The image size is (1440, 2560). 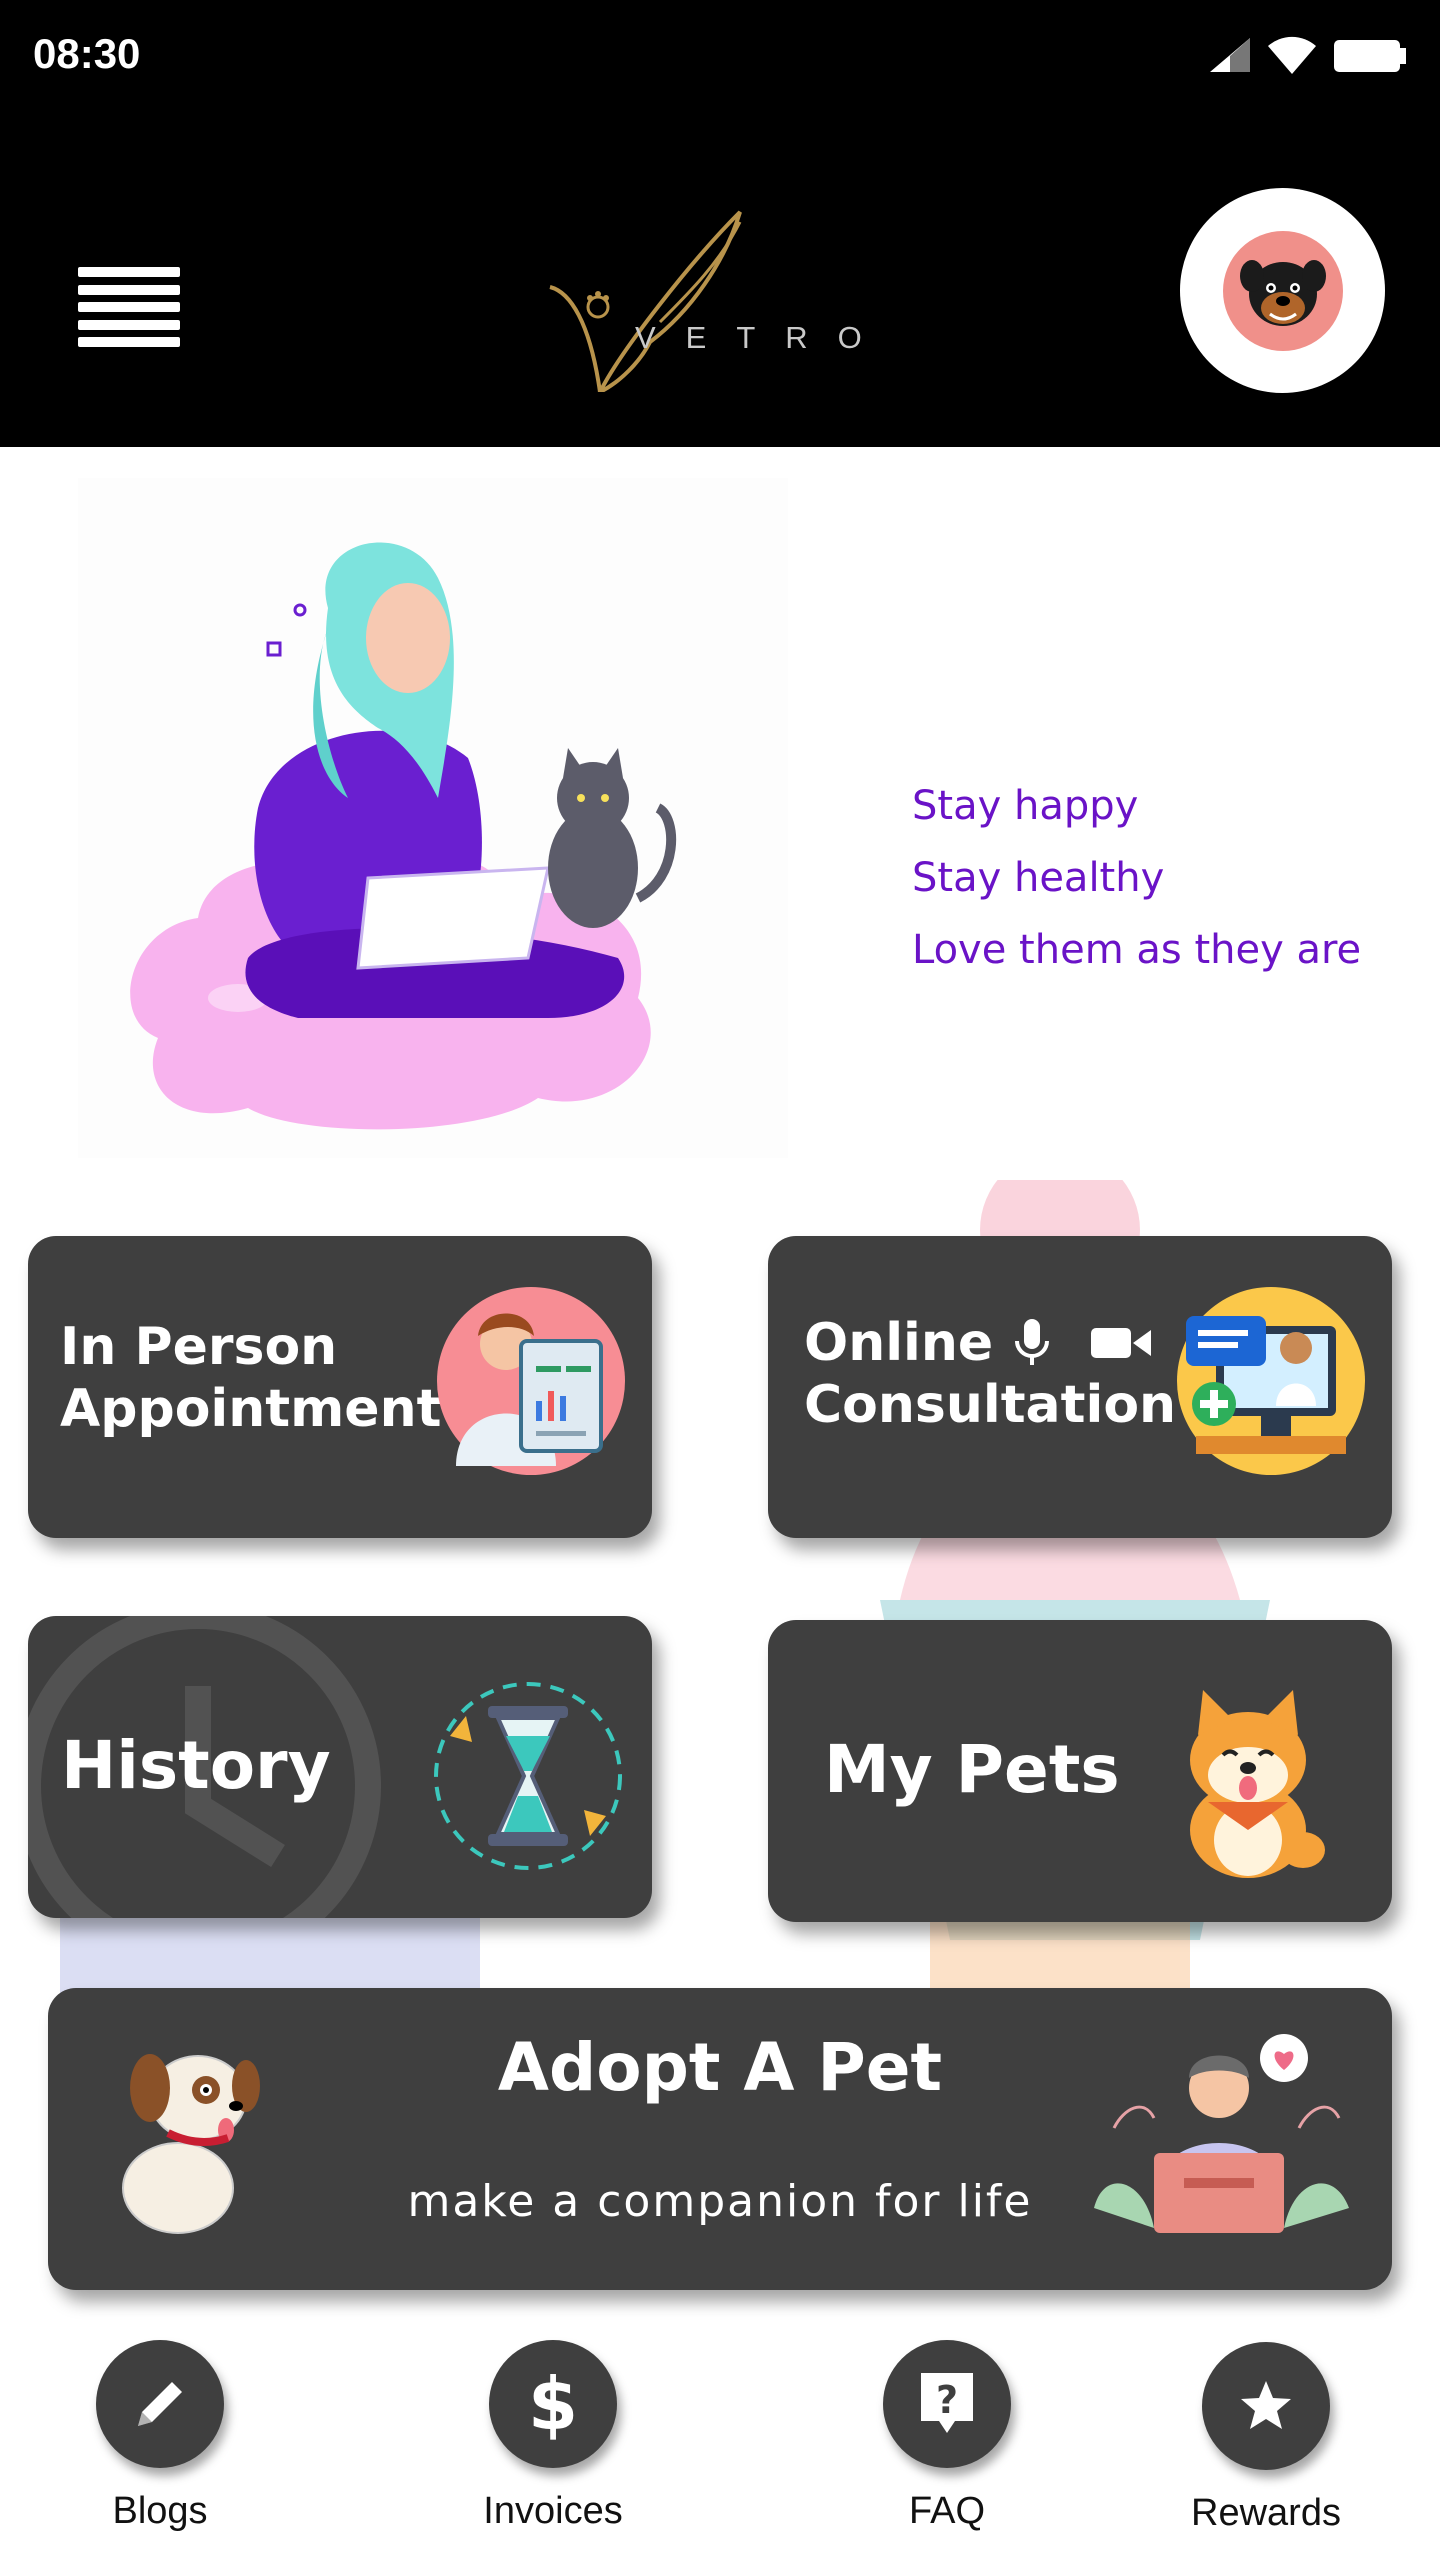 I want to click on card-title-line: In Person, so click(x=199, y=1347).